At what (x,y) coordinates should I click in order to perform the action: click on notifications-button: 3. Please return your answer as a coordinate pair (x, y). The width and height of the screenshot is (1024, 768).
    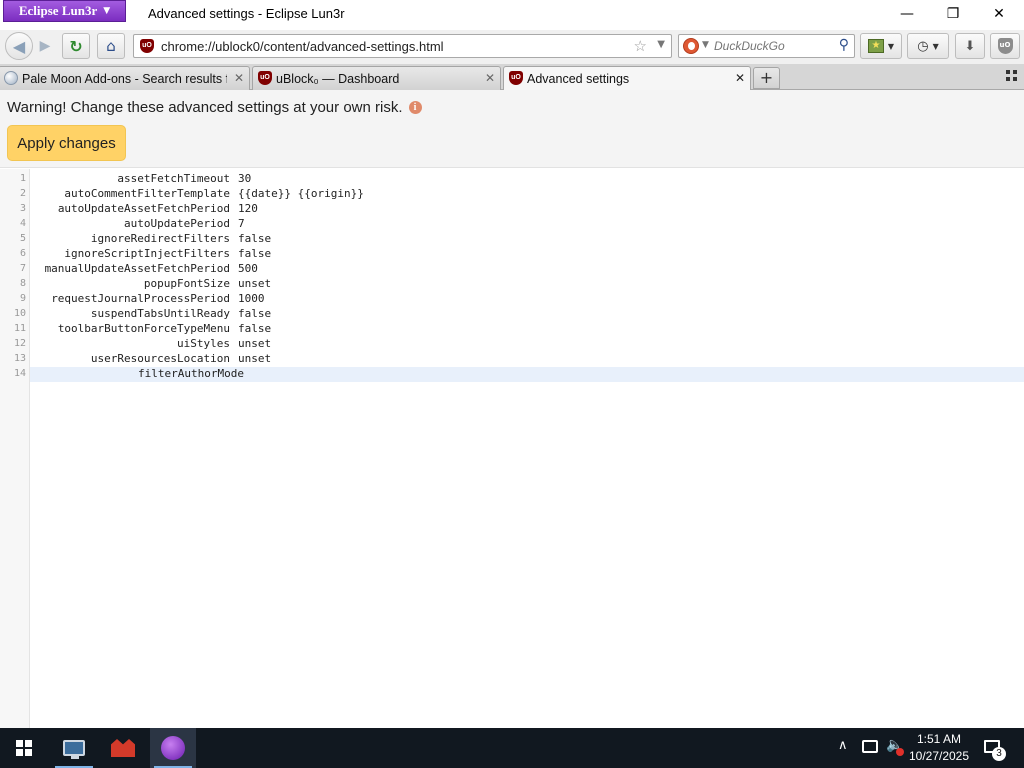
    Looking at the image, I should click on (995, 749).